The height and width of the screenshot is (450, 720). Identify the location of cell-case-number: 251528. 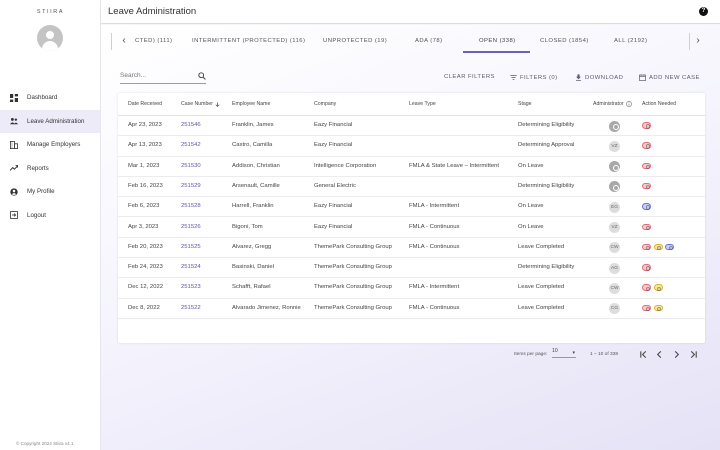
(191, 206).